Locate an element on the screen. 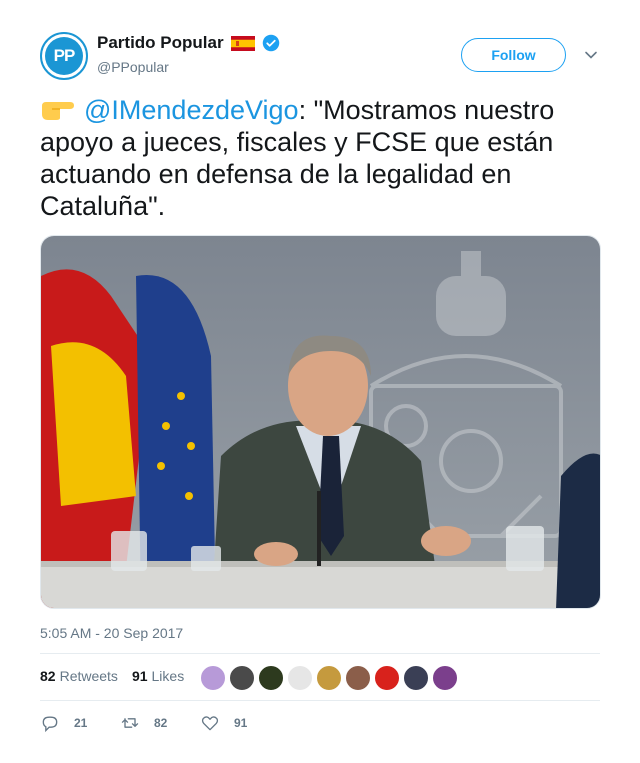 This screenshot has width=640, height=763. follow-button: Follow is located at coordinates (513, 55).